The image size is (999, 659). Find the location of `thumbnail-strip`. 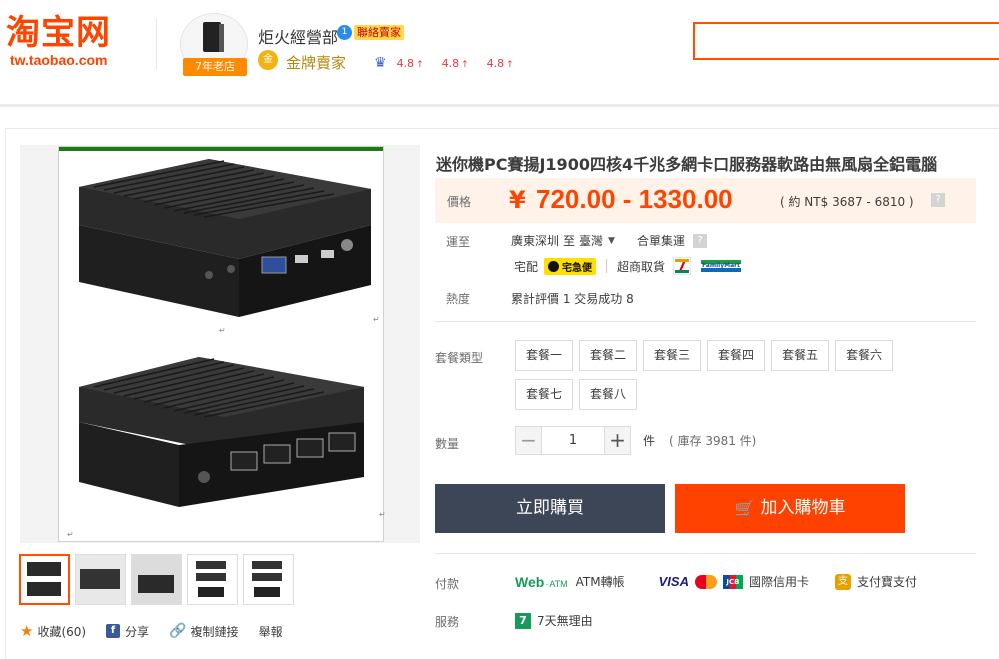

thumbnail-strip is located at coordinates (156, 579).